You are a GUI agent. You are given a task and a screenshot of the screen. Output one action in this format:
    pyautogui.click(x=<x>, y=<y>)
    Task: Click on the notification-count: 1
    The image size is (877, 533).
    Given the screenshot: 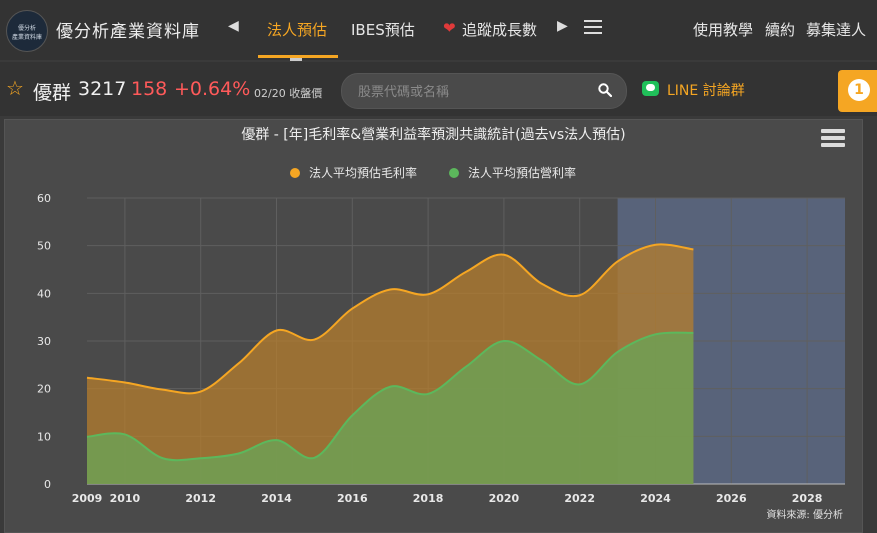 What is the action you would take?
    pyautogui.click(x=859, y=90)
    